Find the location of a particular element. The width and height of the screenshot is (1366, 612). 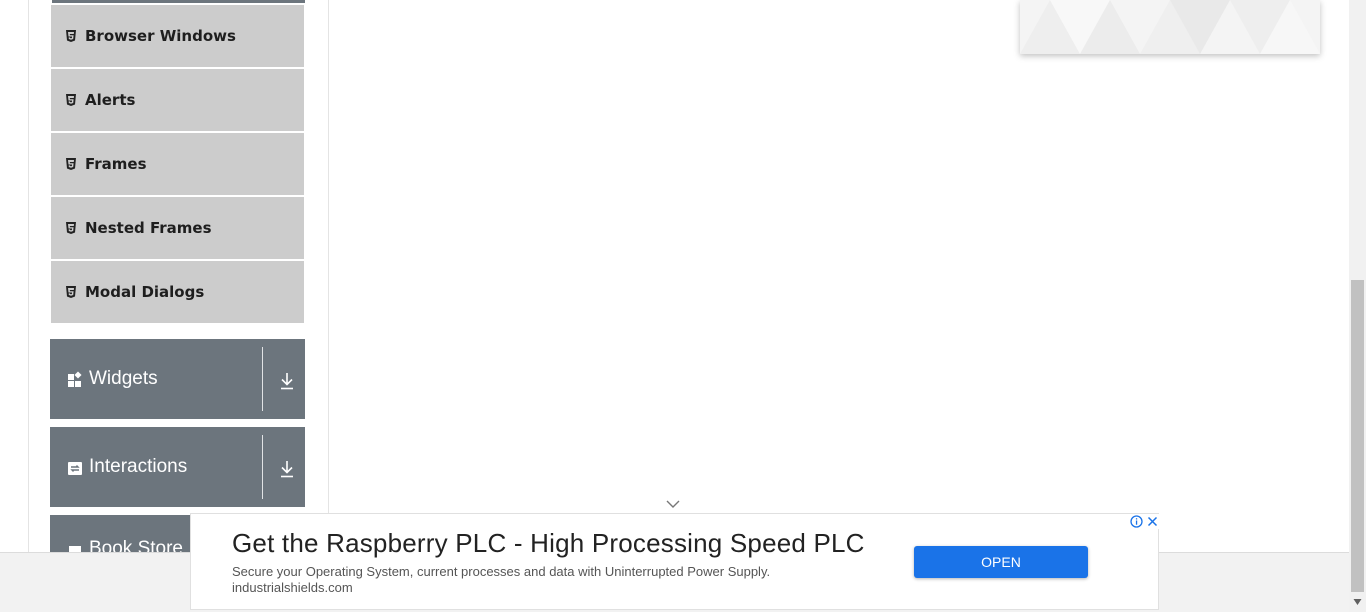

menu-item-frames: Frames is located at coordinates (177, 164).